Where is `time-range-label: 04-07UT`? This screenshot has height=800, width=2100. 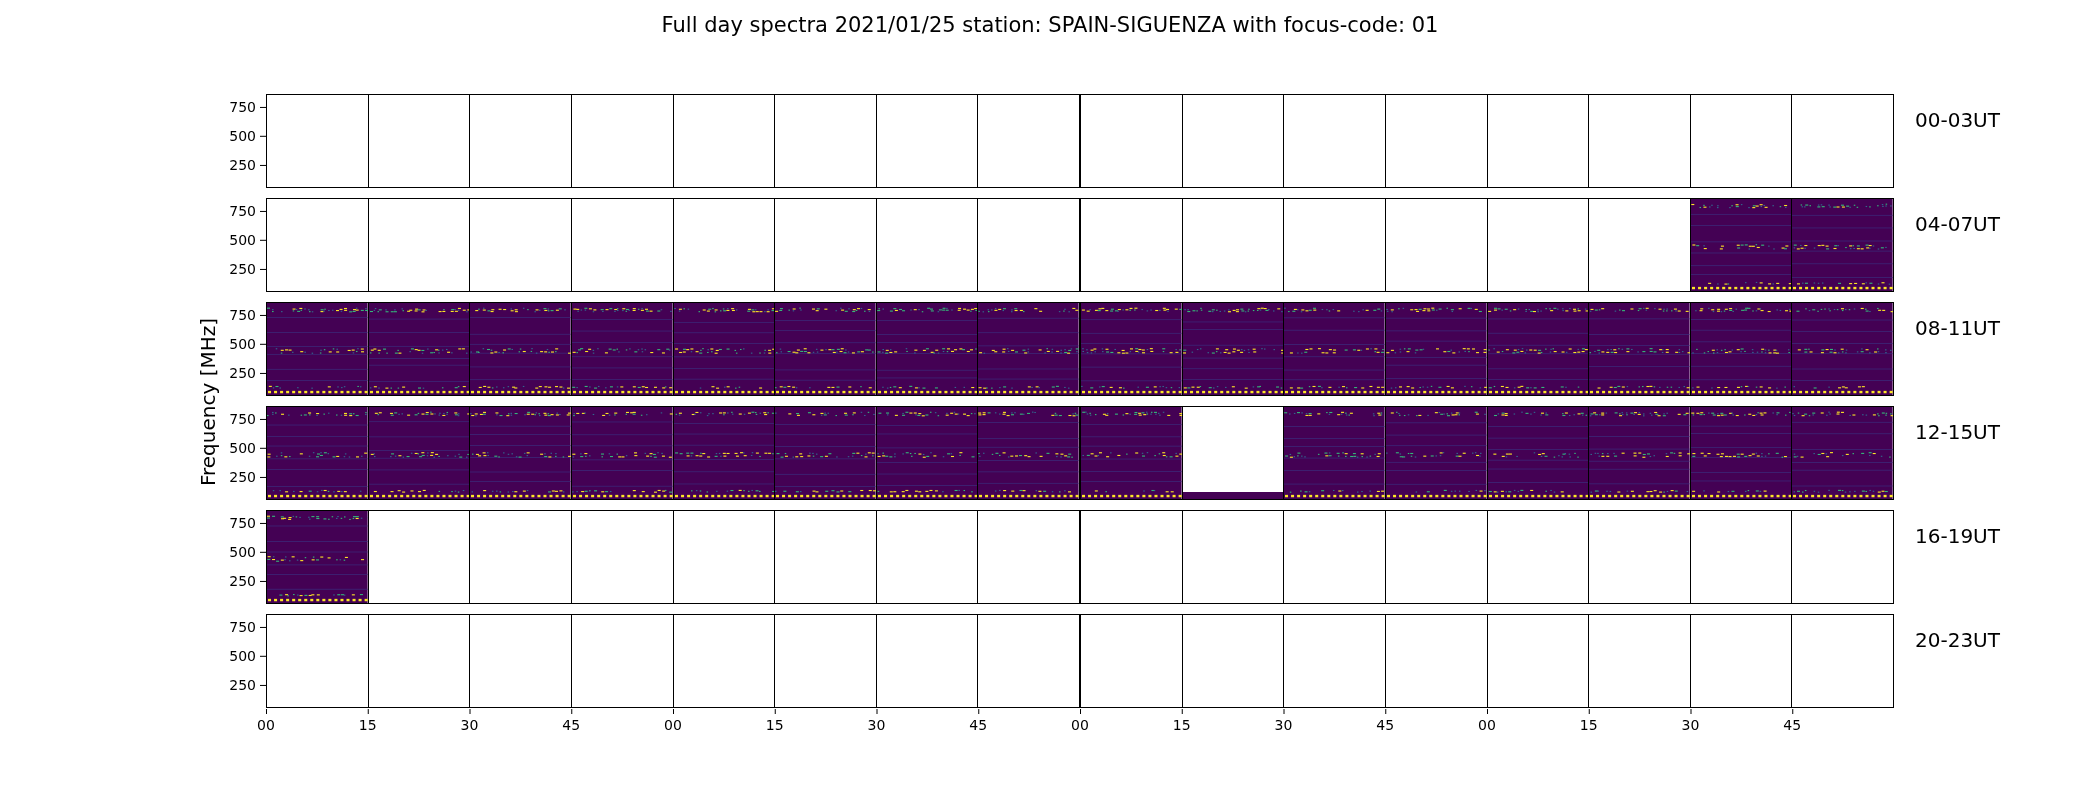
time-range-label: 04-07UT is located at coordinates (1957, 224).